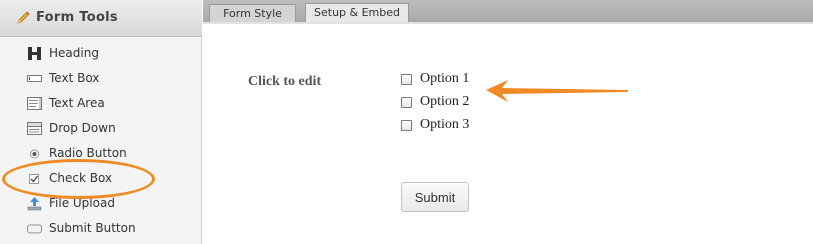 The height and width of the screenshot is (244, 813). What do you see at coordinates (34, 154) in the screenshot?
I see `radio-icon` at bounding box center [34, 154].